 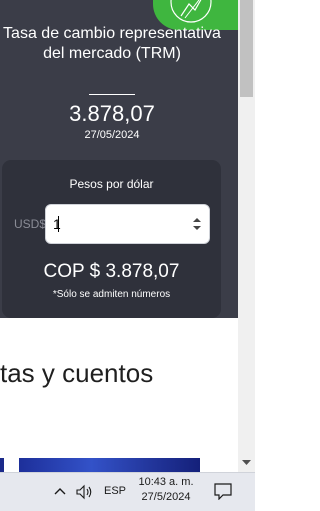 I want to click on chevron-up-icon, so click(x=60, y=491).